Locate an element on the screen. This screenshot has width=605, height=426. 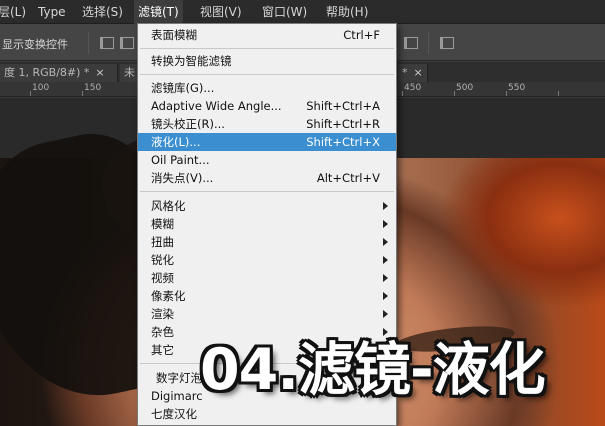
menu-item-video: 视频 is located at coordinates (267, 278).